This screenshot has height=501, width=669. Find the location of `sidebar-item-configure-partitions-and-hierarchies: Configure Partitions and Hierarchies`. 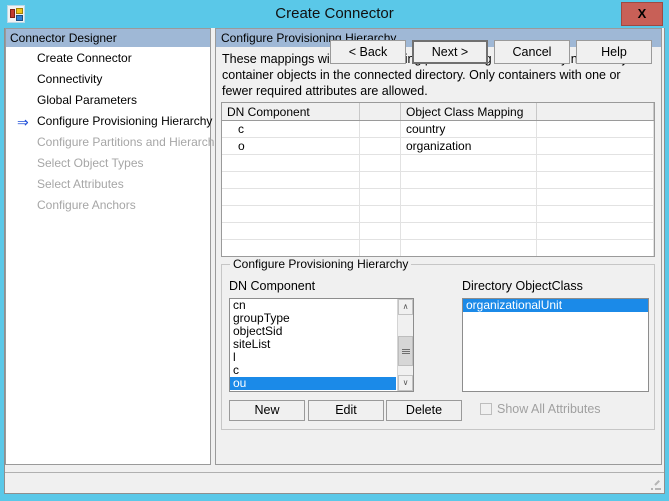

sidebar-item-configure-partitions-and-hierarchies: Configure Partitions and Hierarchies is located at coordinates (118, 142).